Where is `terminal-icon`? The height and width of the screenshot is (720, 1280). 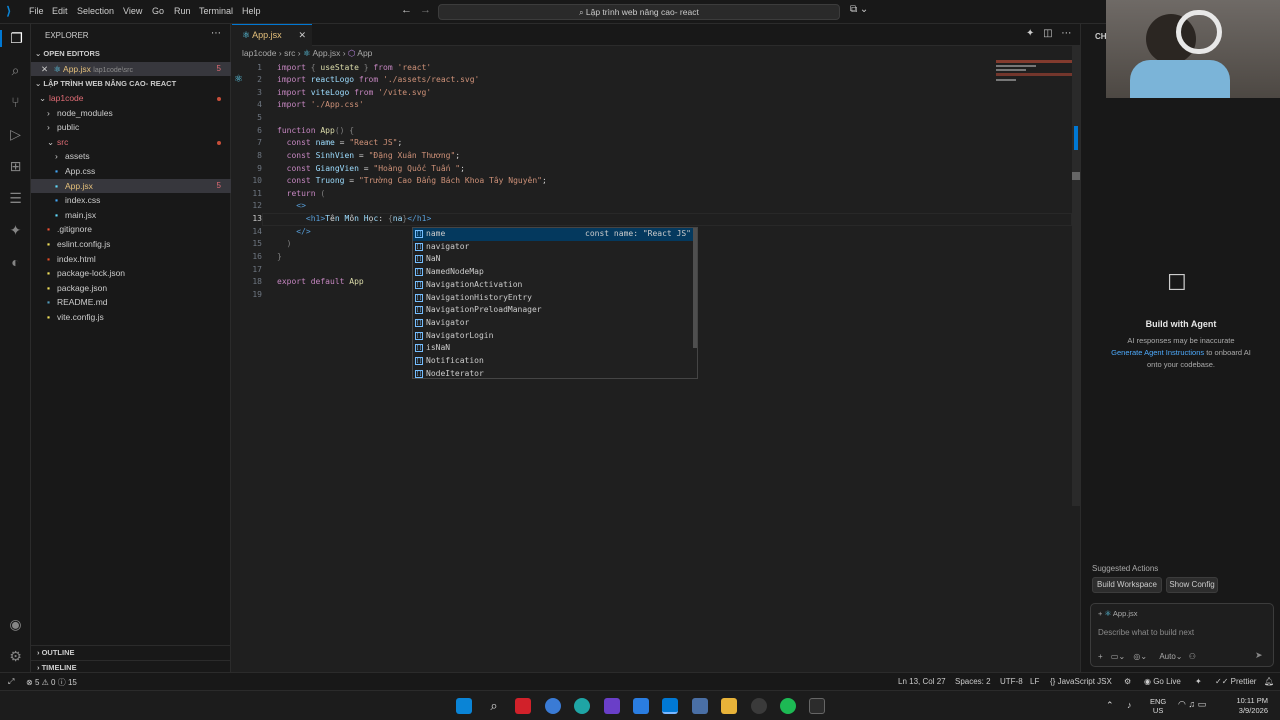
terminal-icon is located at coordinates (817, 706).